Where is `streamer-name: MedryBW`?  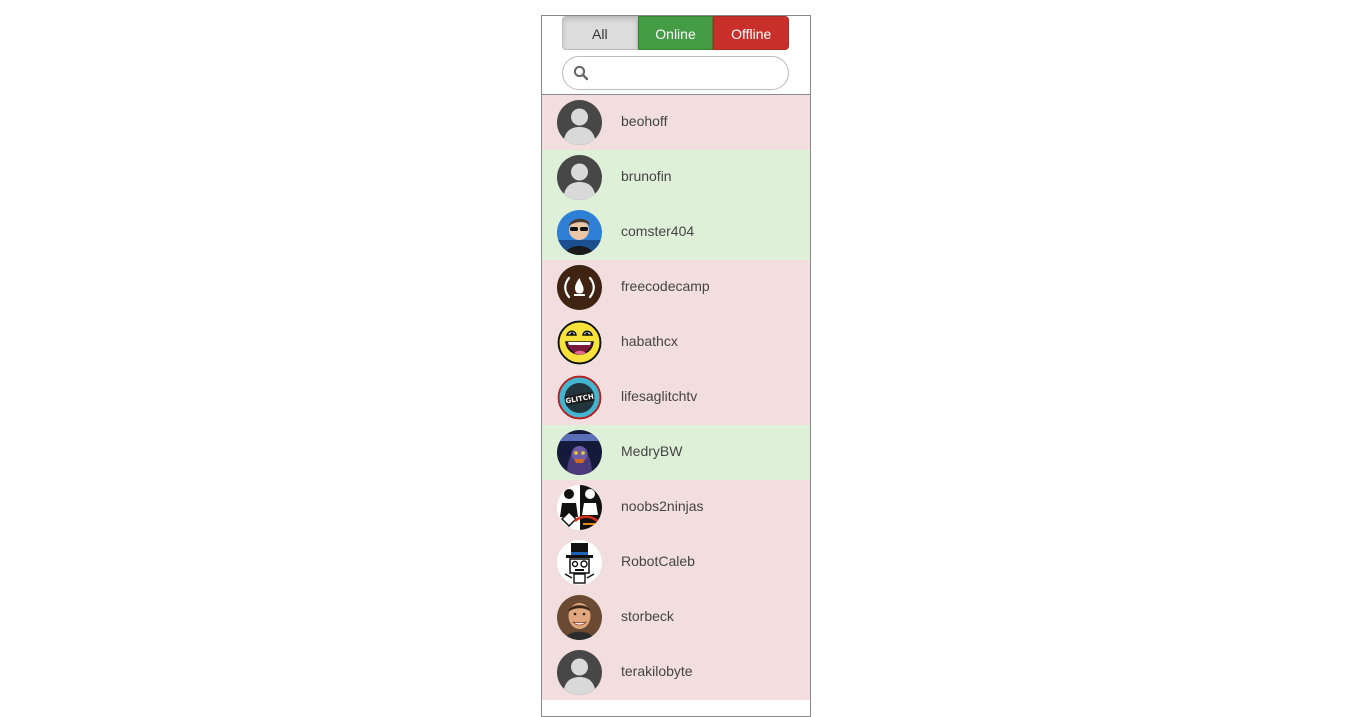 streamer-name: MedryBW is located at coordinates (651, 452).